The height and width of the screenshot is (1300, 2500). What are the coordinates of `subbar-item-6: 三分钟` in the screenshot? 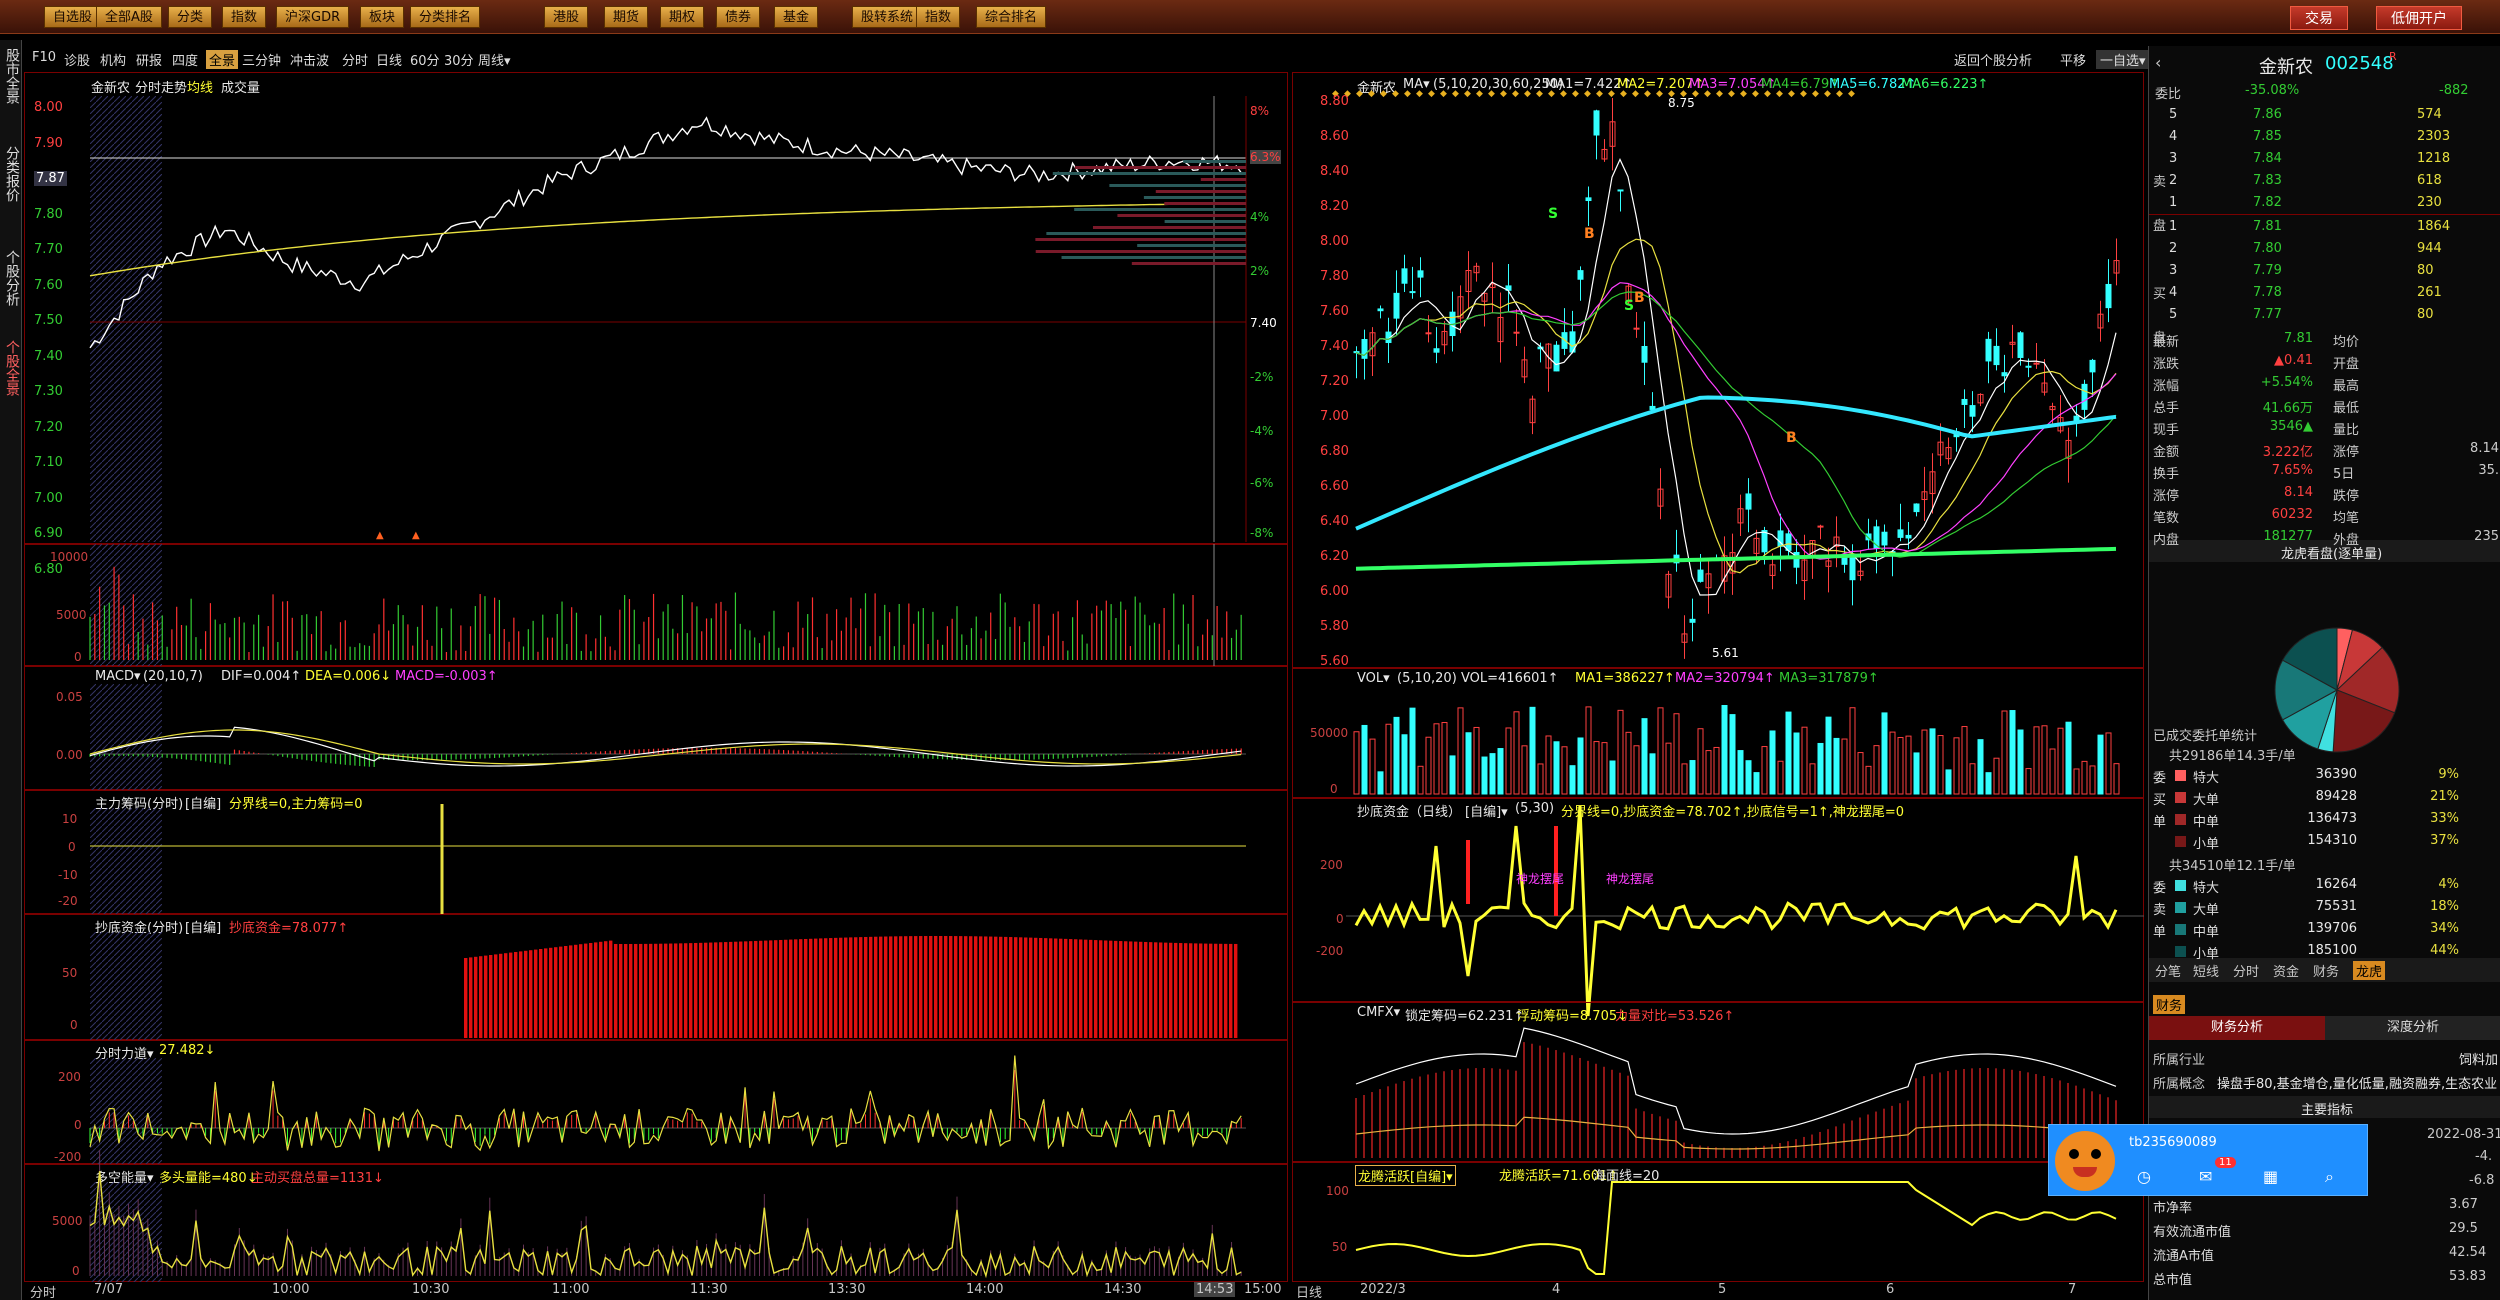 It's located at (261, 59).